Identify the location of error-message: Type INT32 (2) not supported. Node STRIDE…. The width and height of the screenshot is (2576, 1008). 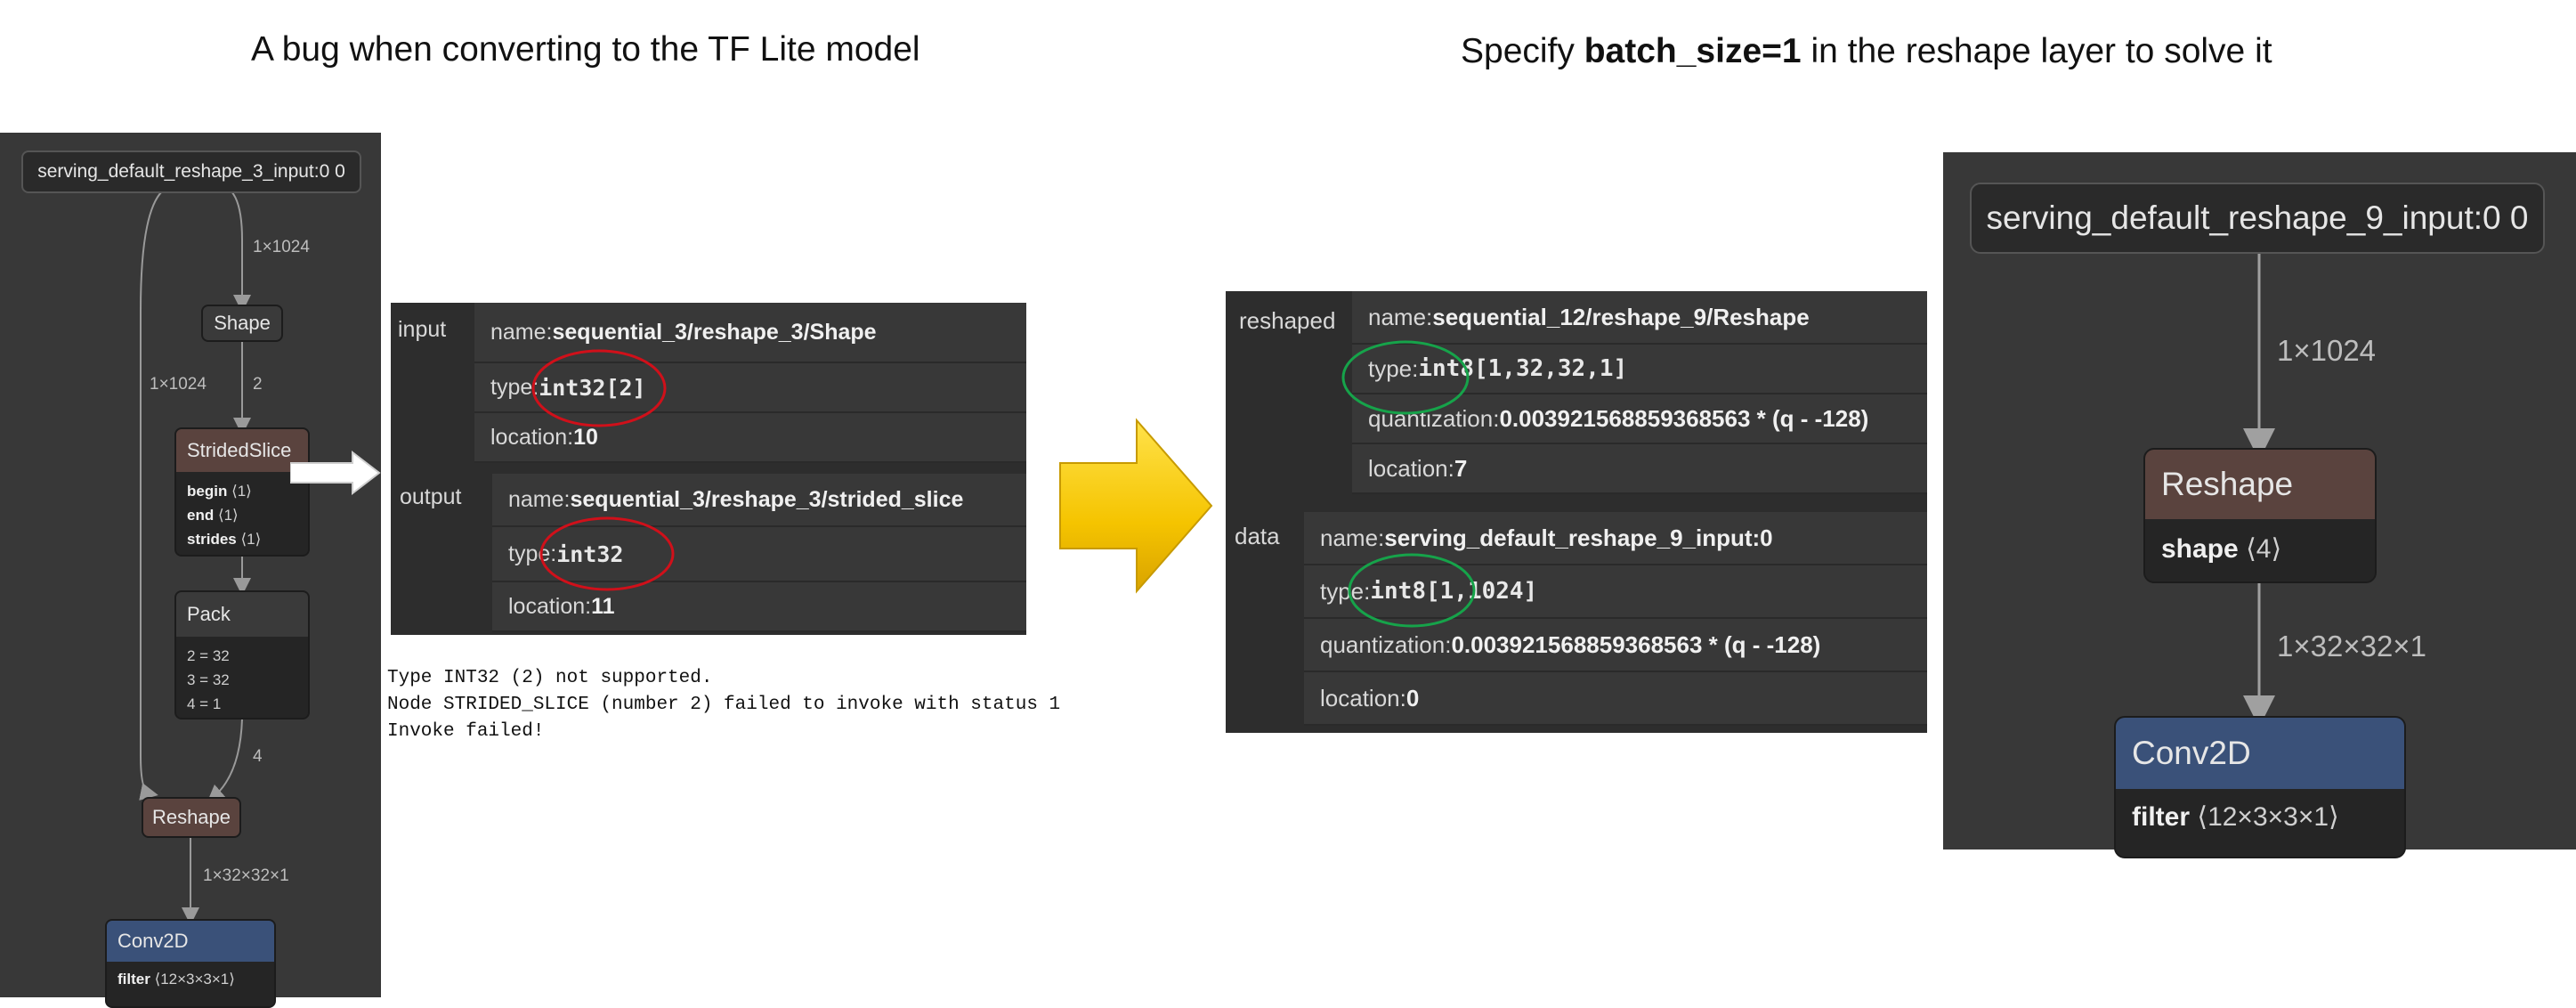
(724, 705).